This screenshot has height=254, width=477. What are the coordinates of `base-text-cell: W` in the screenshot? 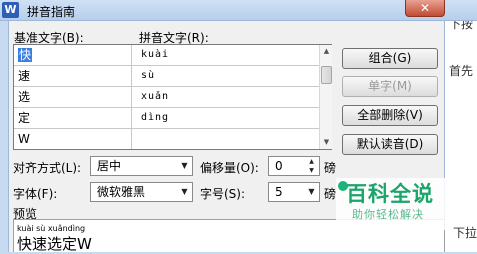 It's located at (73, 139).